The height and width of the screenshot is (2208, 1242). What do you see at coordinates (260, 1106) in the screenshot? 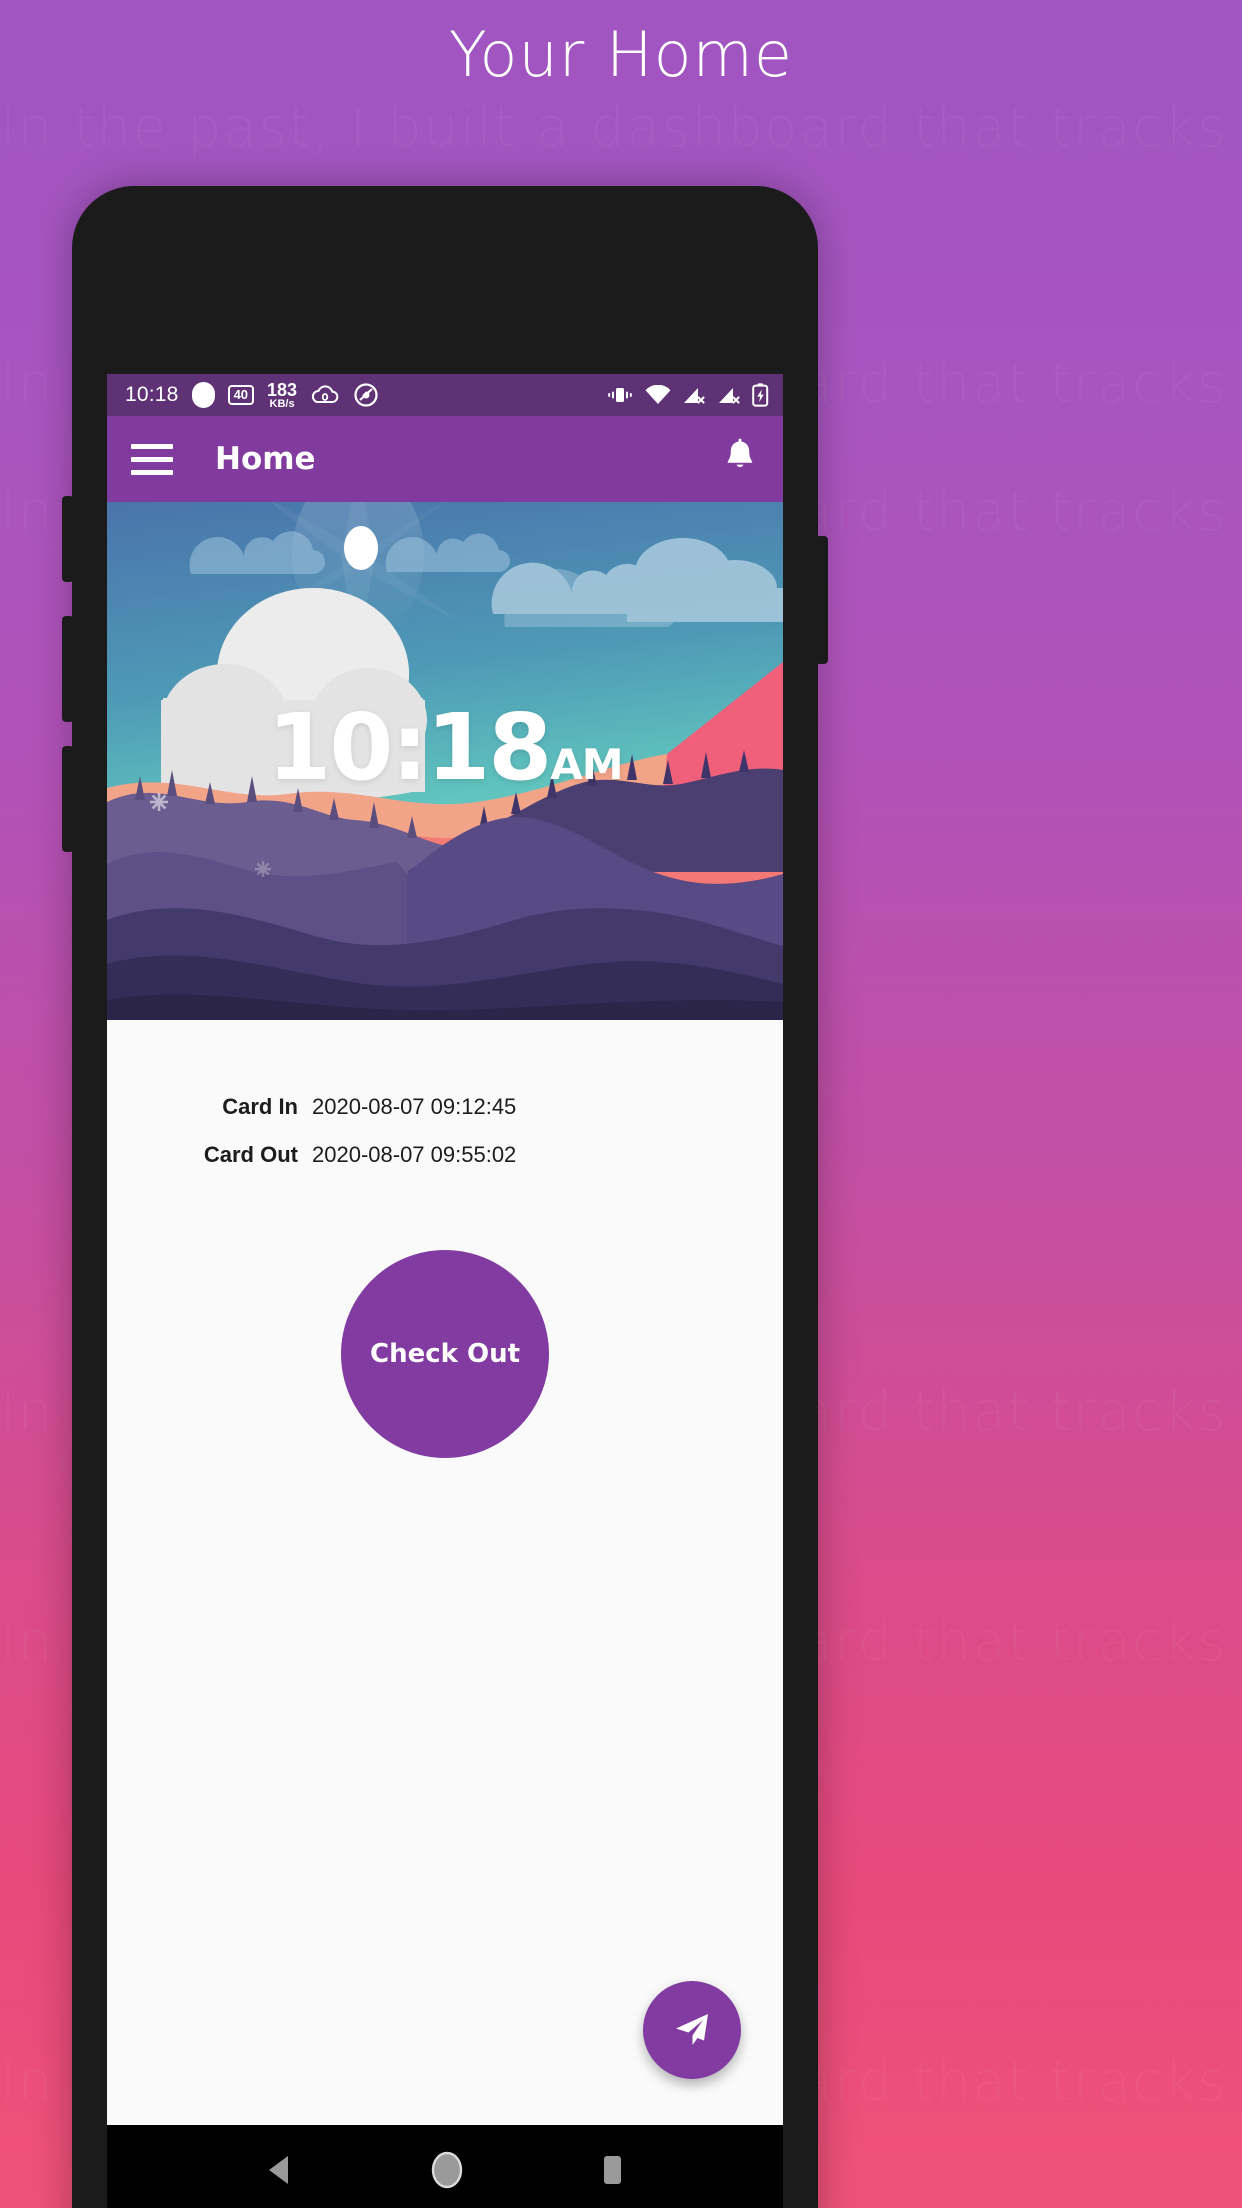
I see `card-in-label: Card In` at bounding box center [260, 1106].